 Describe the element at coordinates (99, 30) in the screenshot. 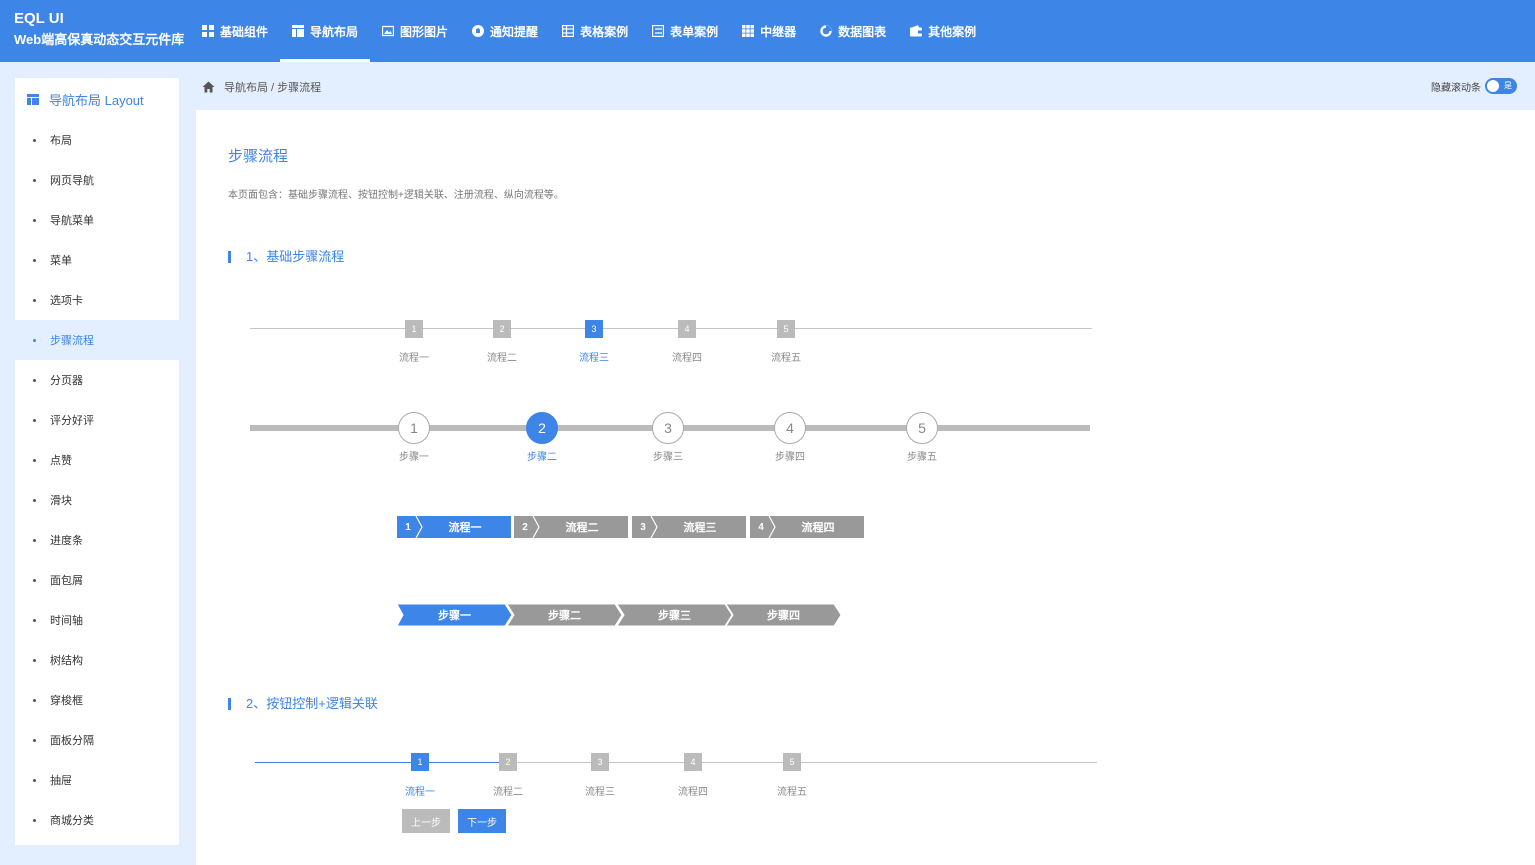

I see `brand: EQL UI Web端高保真动态交互元件库` at that location.